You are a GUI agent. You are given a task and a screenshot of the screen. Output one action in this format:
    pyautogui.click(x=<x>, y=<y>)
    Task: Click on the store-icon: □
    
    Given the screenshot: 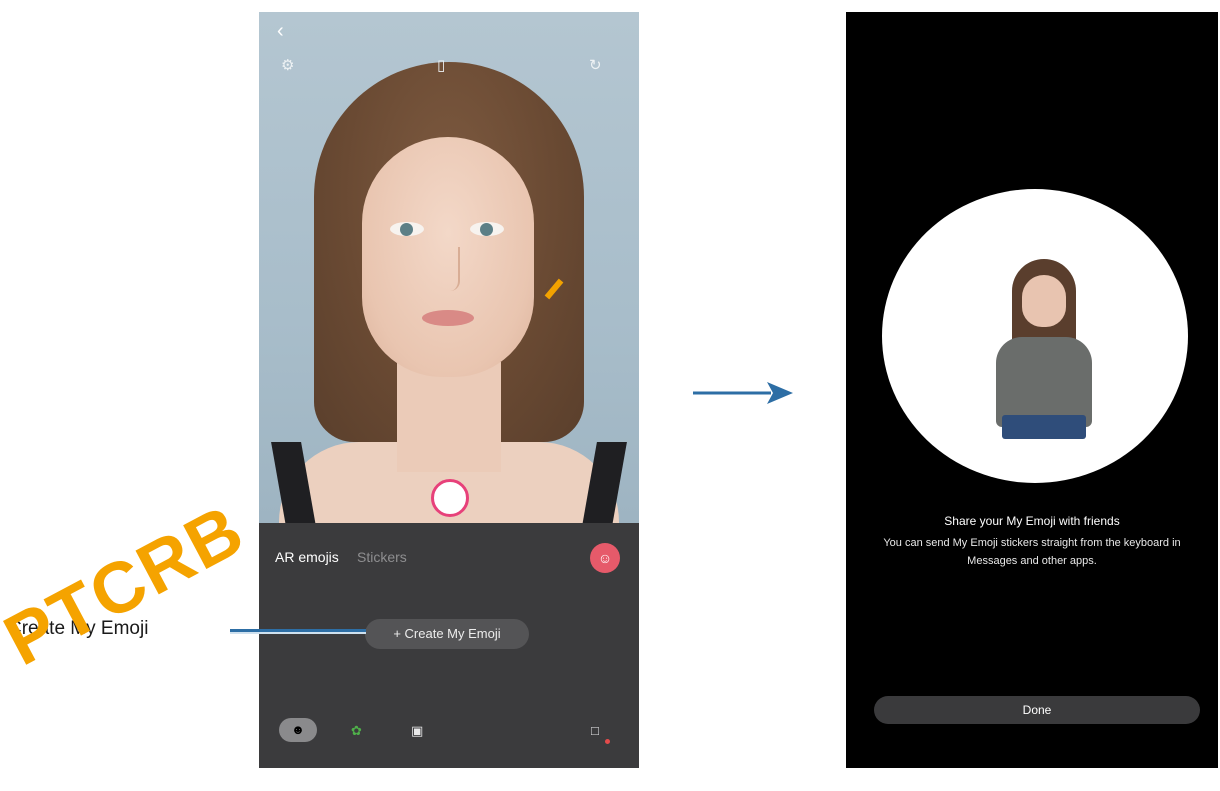 What is the action you would take?
    pyautogui.click(x=595, y=730)
    